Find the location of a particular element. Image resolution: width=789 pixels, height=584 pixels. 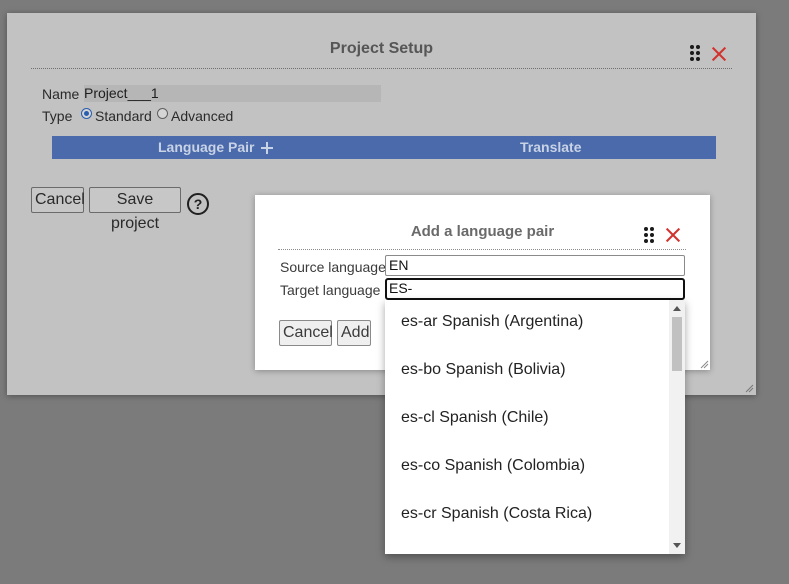

column-translate: Translate is located at coordinates (551, 147).